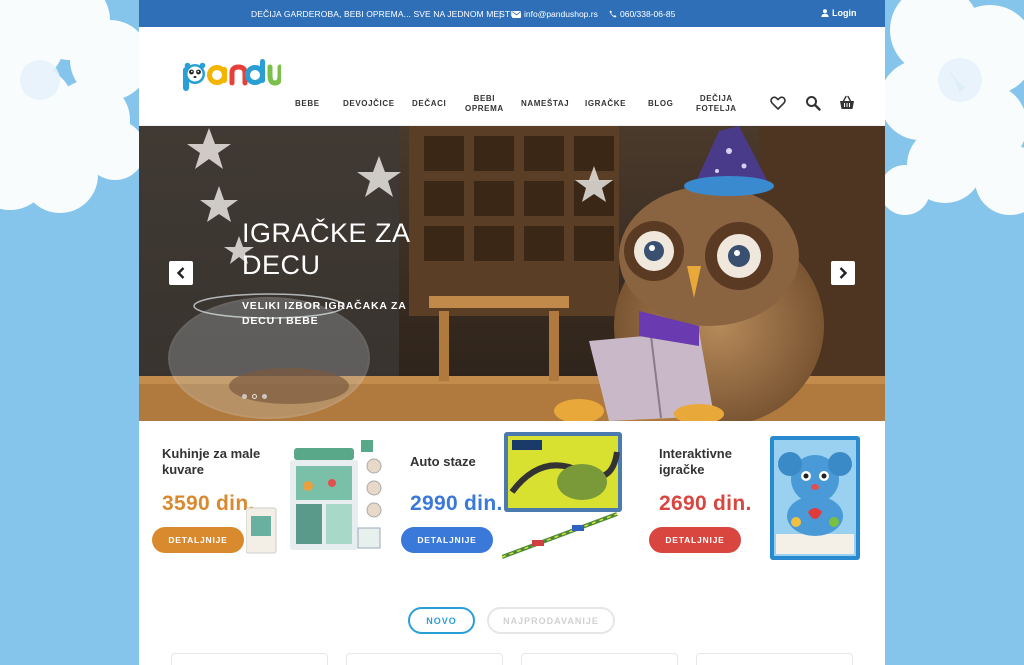 This screenshot has height=665, width=1024. Describe the element at coordinates (208, 503) in the screenshot. I see `card-price: 3590 din.` at that location.